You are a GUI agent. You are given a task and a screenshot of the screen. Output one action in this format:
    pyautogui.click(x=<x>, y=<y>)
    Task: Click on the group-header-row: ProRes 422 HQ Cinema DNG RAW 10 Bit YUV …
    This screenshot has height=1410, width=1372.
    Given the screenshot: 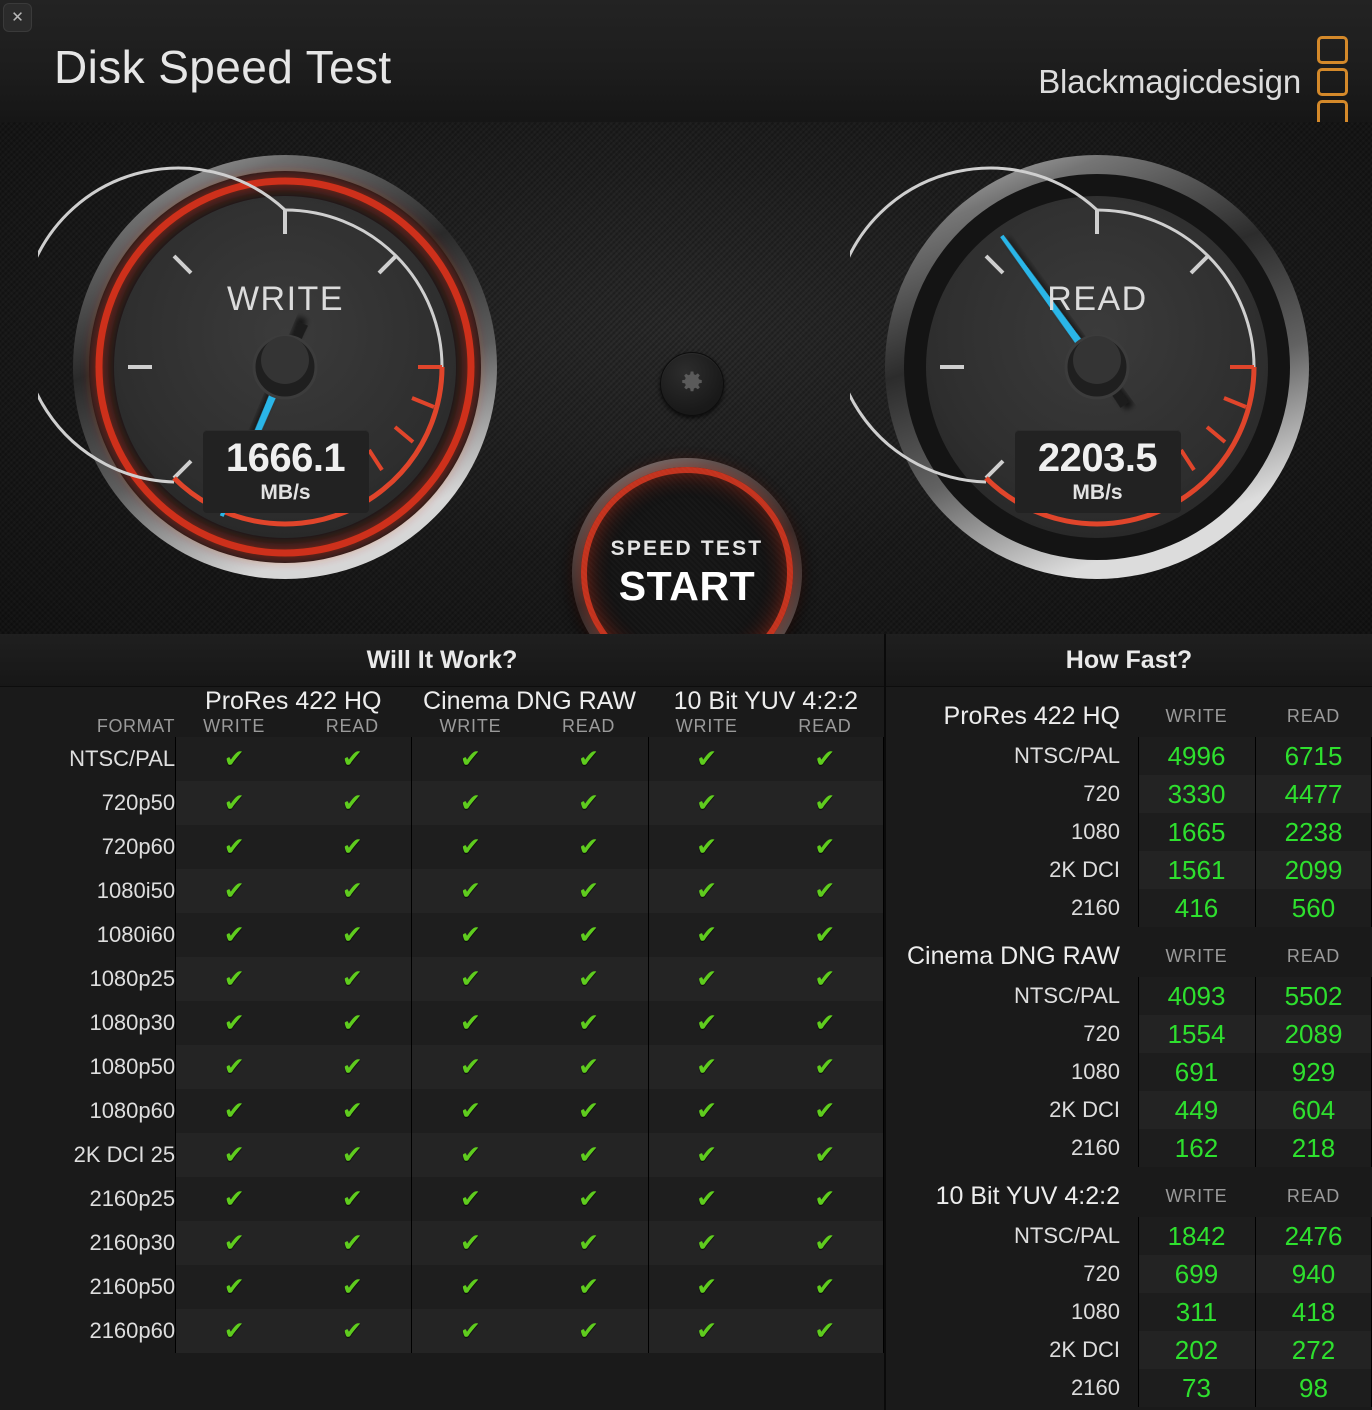 What is the action you would take?
    pyautogui.click(x=442, y=701)
    